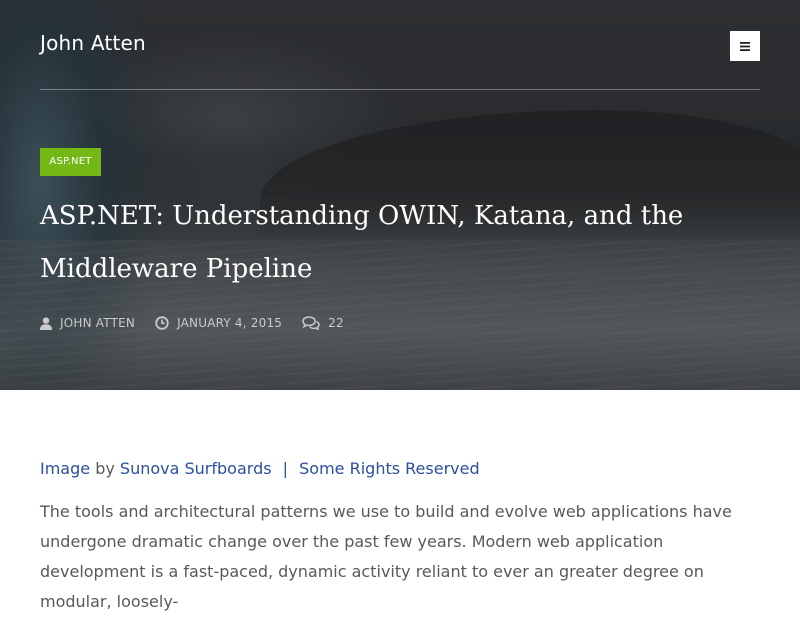  What do you see at coordinates (311, 323) in the screenshot?
I see `comments-icon` at bounding box center [311, 323].